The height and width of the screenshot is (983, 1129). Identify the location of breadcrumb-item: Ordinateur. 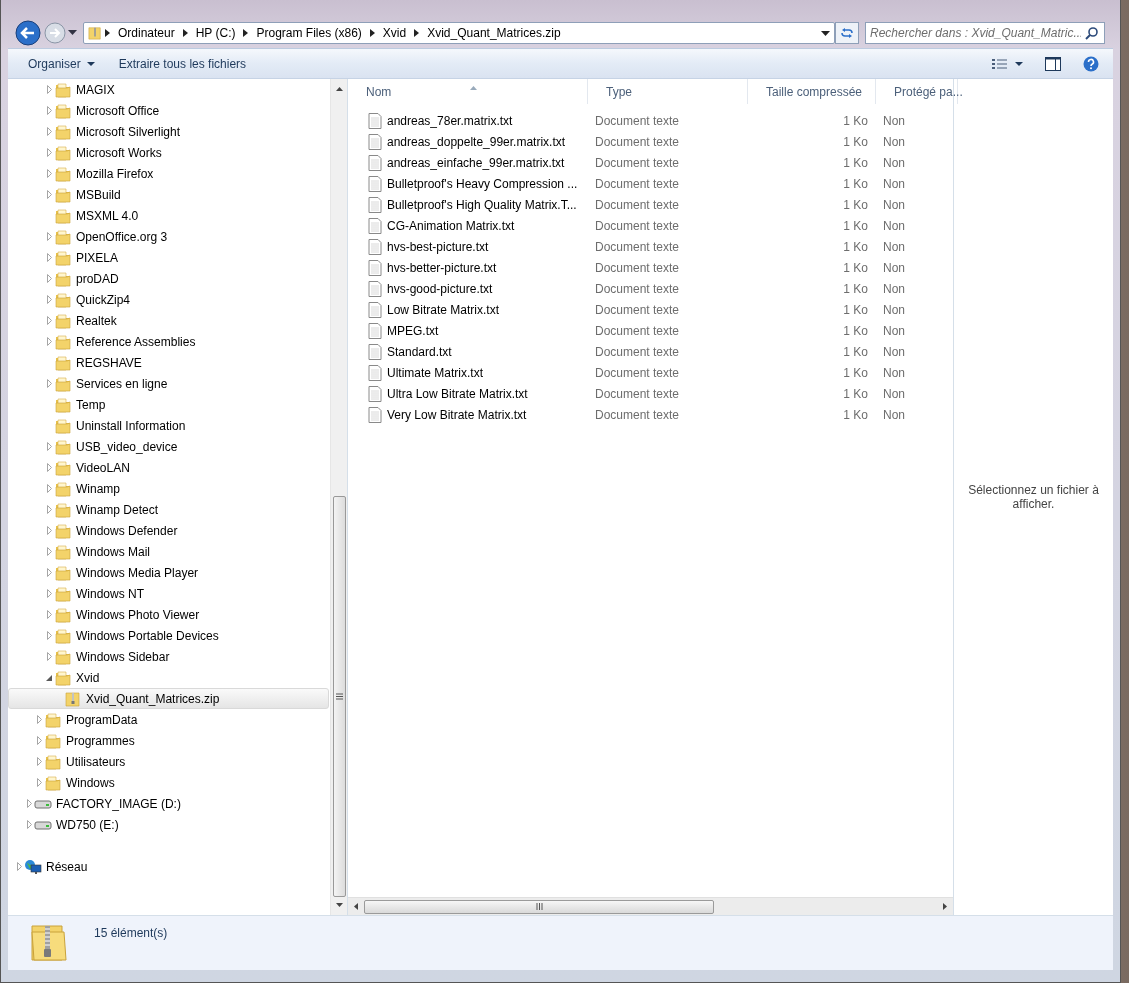
(146, 33).